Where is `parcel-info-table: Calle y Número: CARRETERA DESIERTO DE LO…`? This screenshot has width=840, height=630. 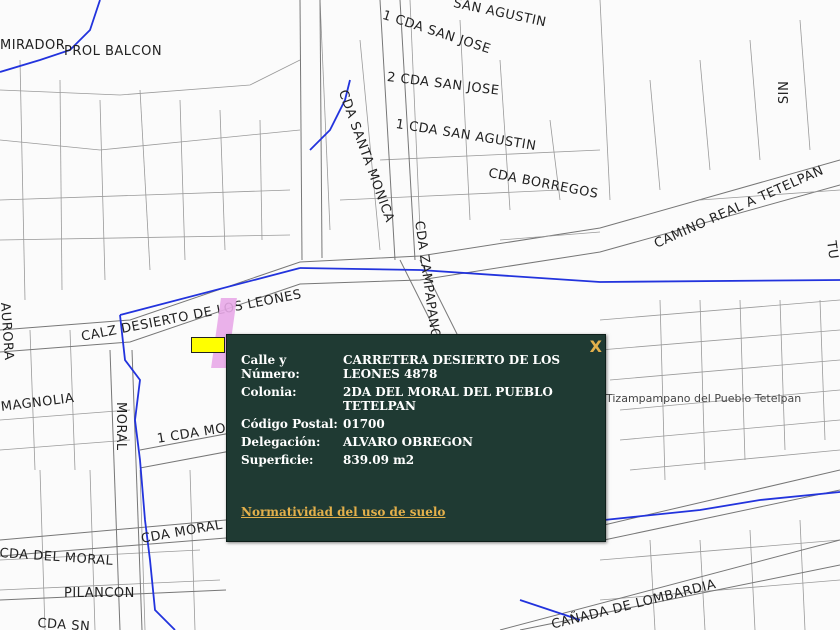
parcel-info-table: Calle y Número: CARRETERA DESIERTO DE LO… is located at coordinates (414, 412).